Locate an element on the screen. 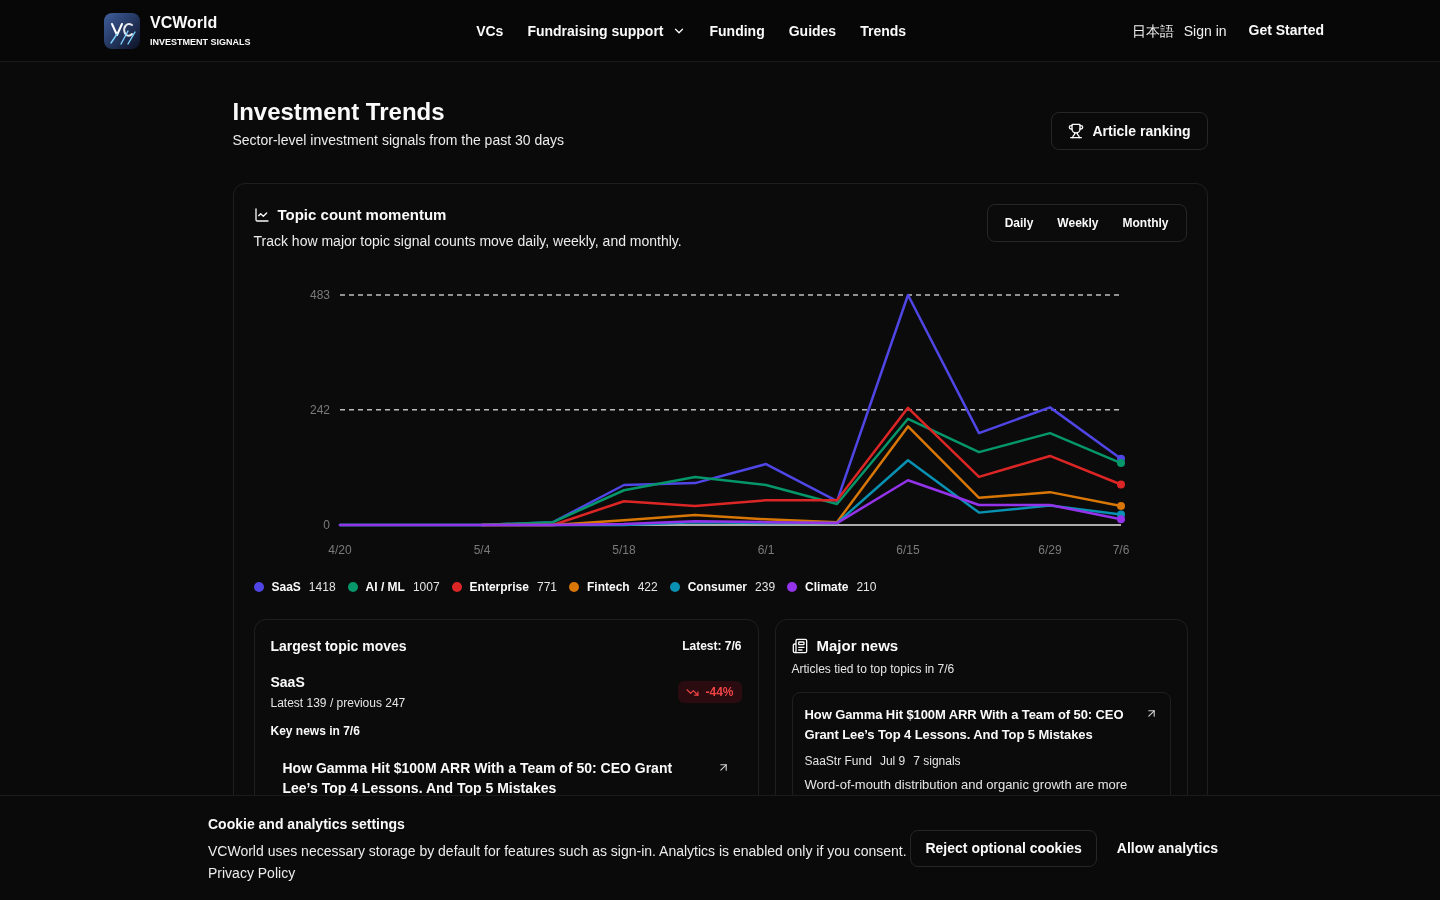 The height and width of the screenshot is (900, 1440). cookie-message: VCWorld uses necessary storage by default for features such as sign-in. Analytics is enabled only if you consent. is located at coordinates (557, 851).